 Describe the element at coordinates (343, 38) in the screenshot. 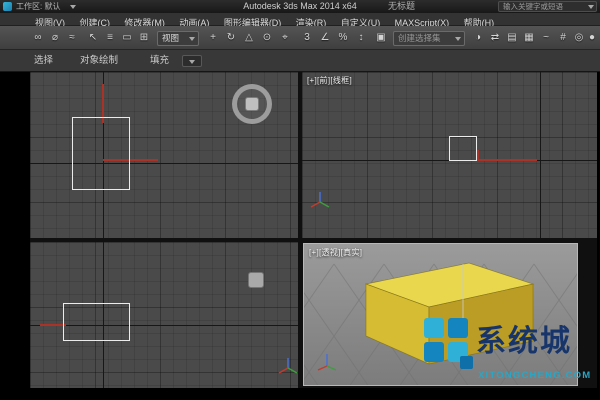

I see `percent-snap-icon: %` at that location.